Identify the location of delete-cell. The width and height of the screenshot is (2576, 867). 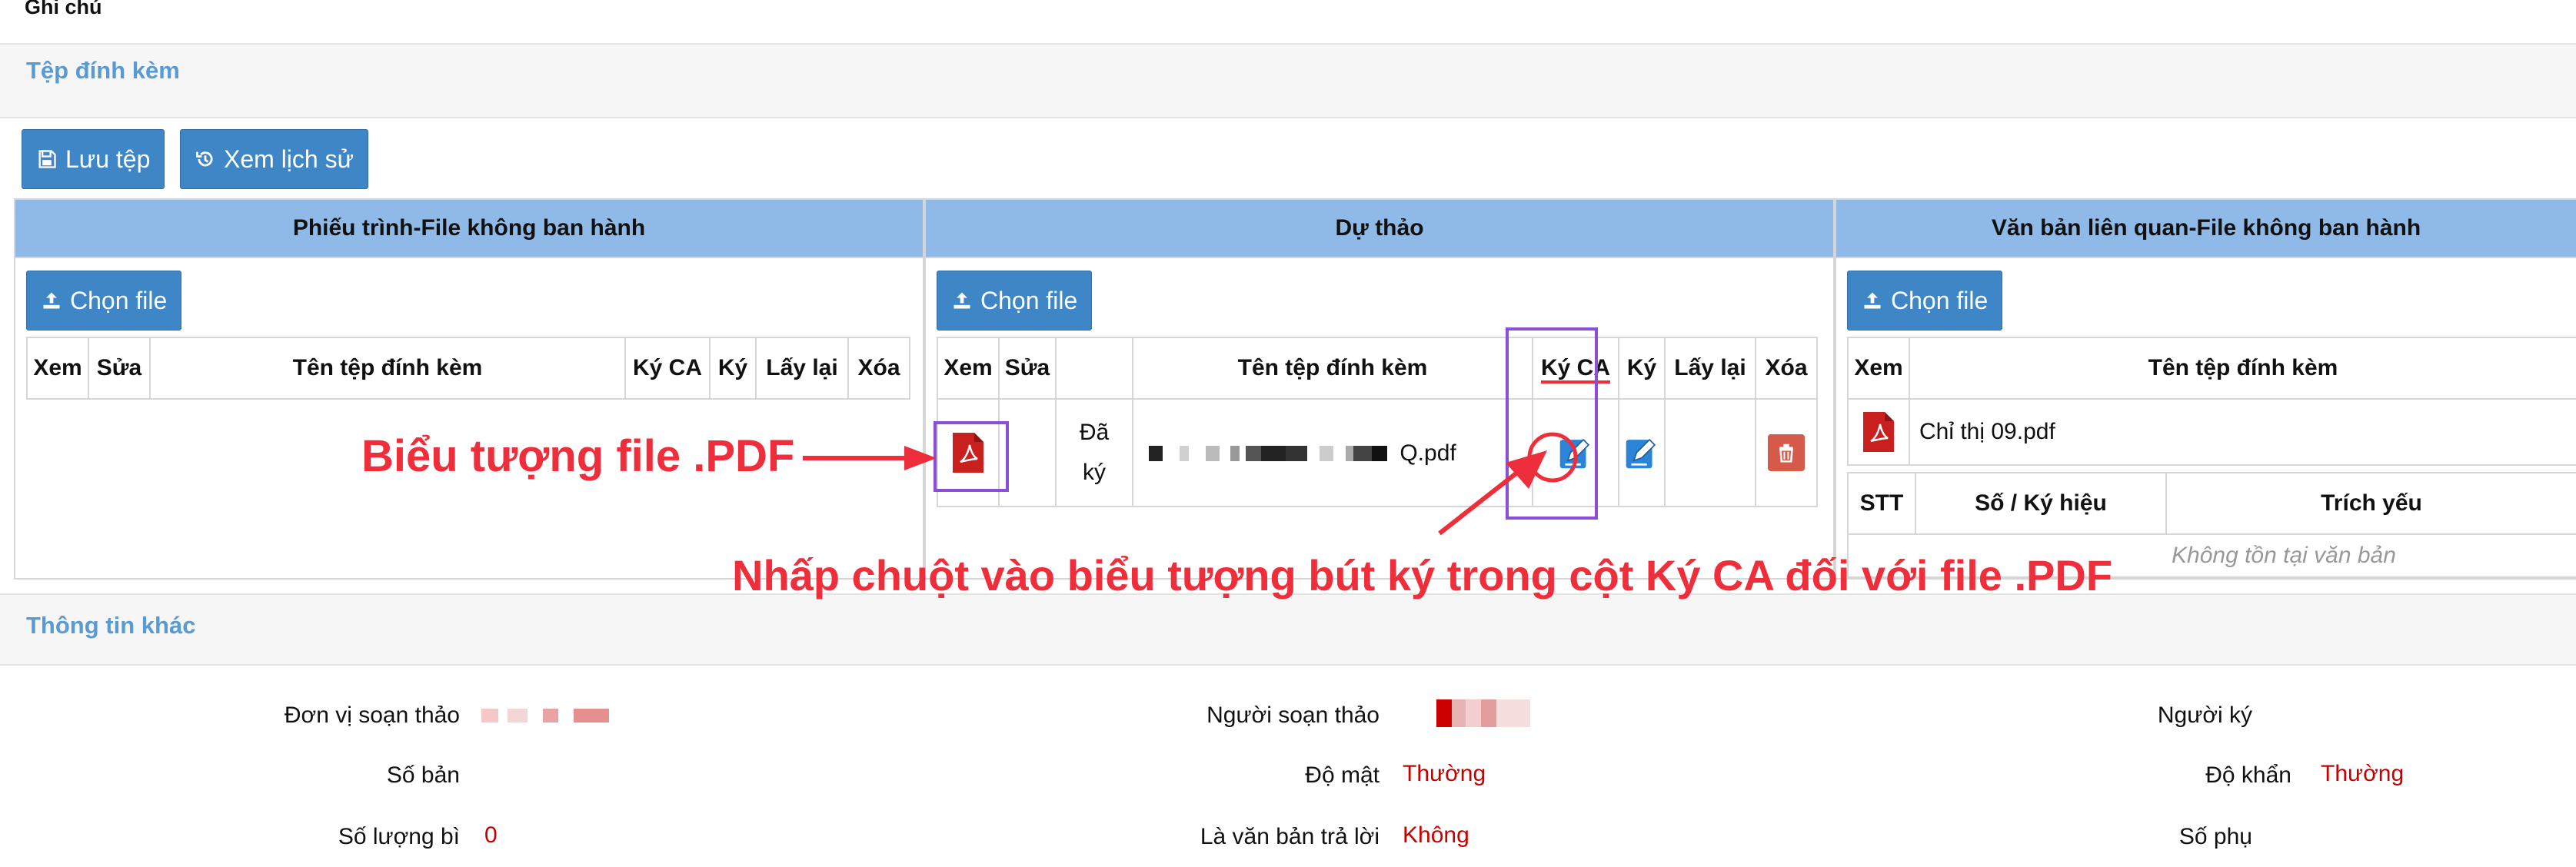
(1787, 452).